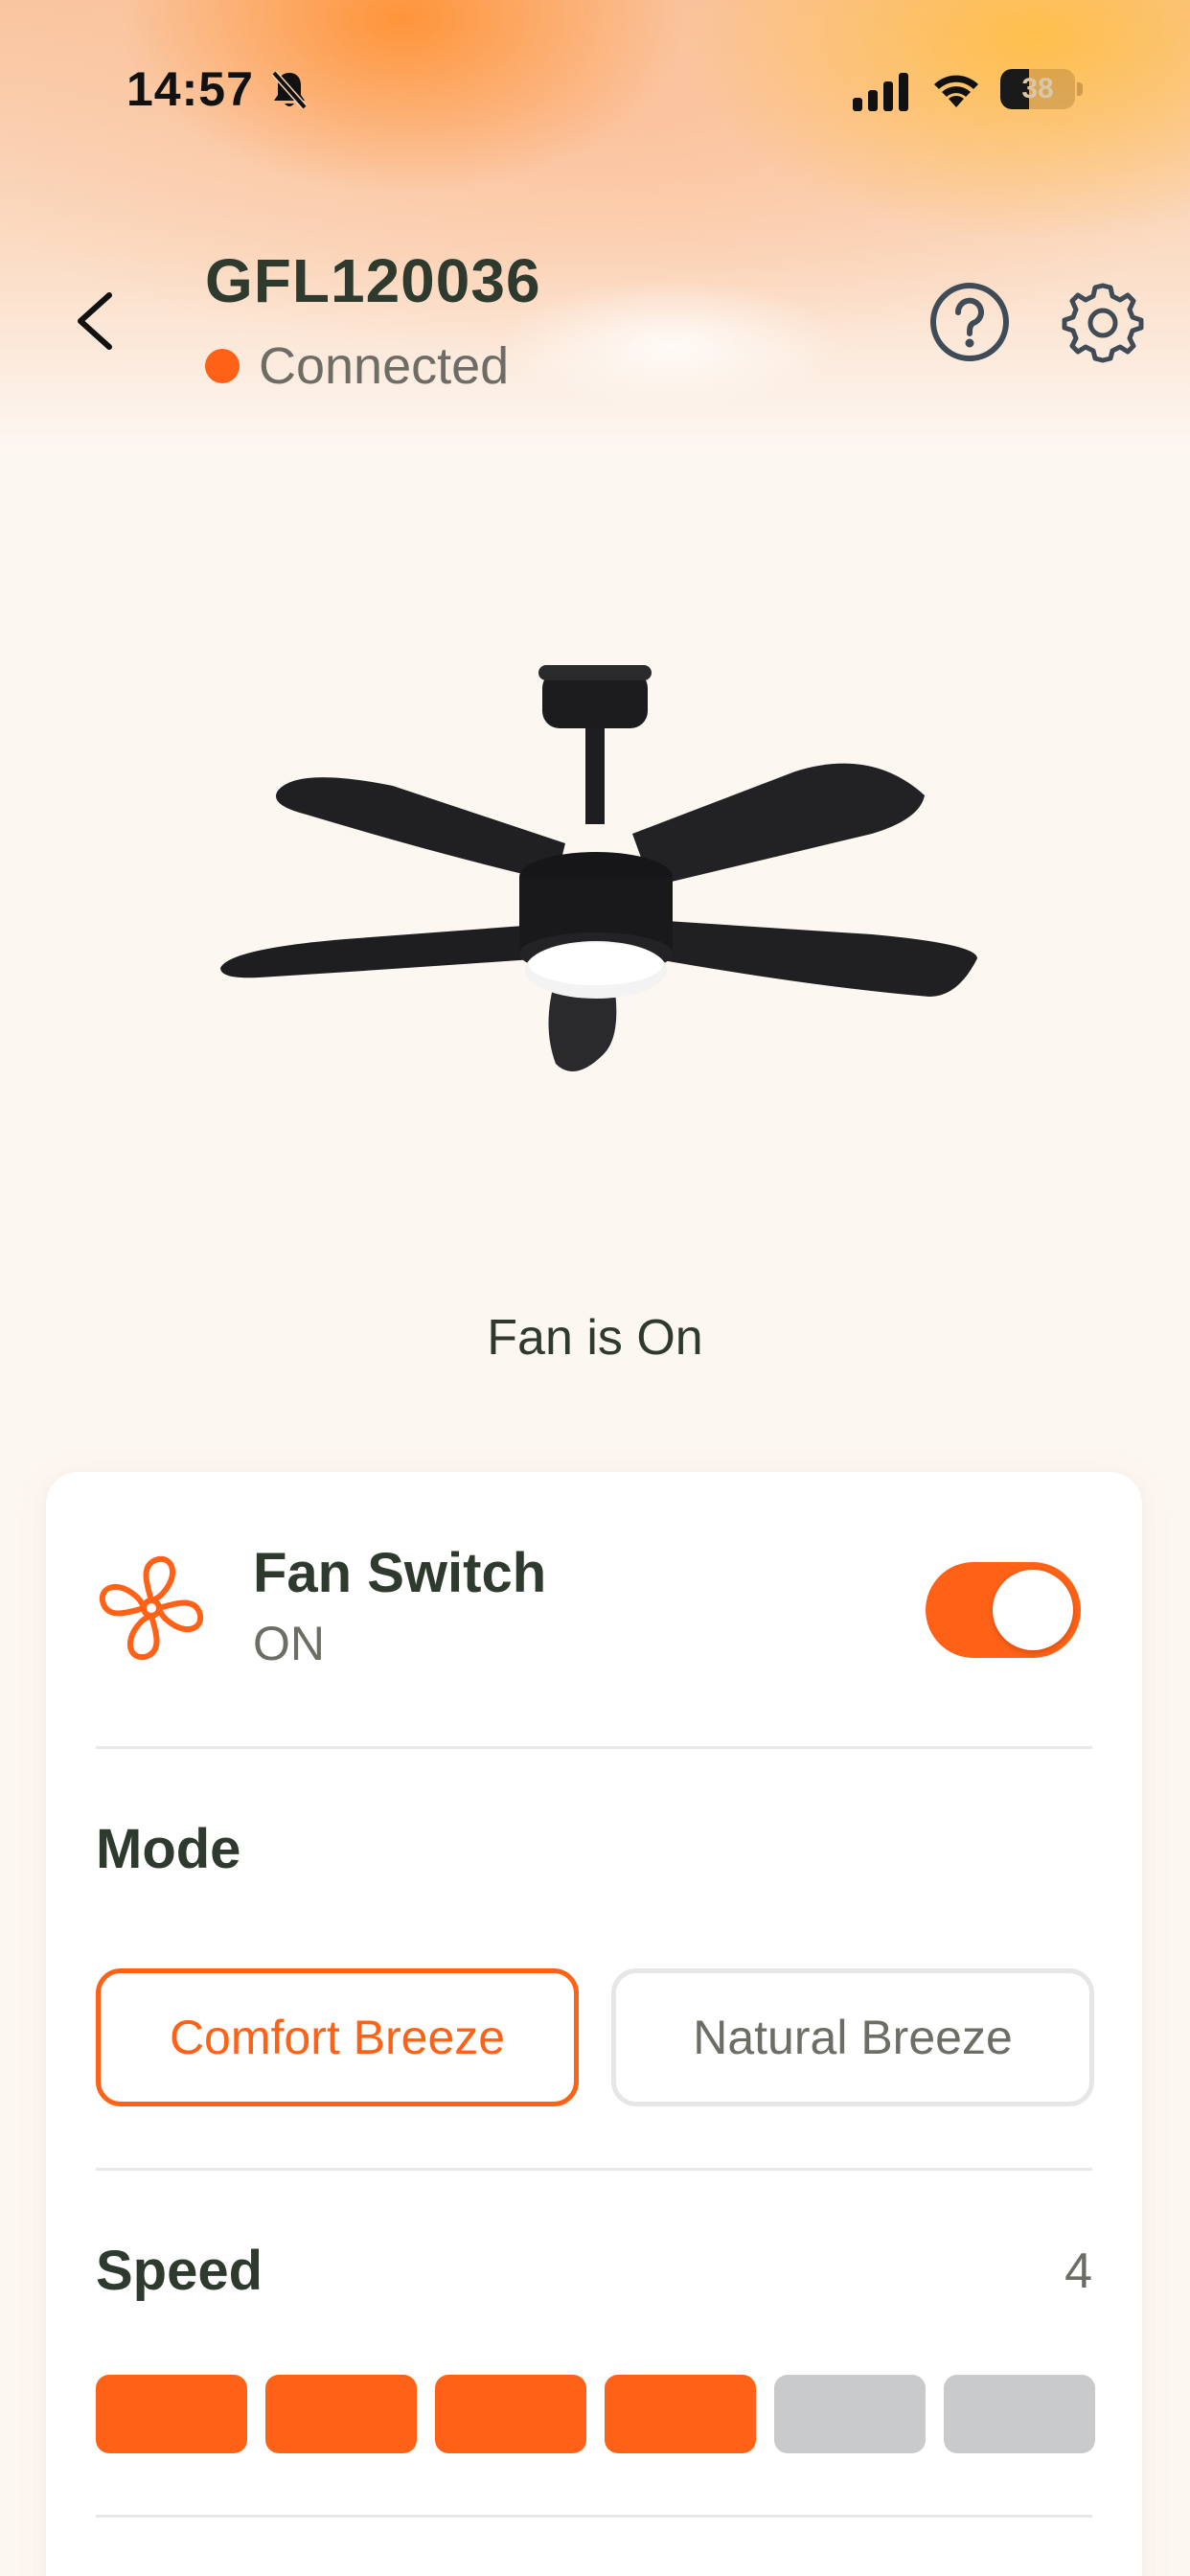  I want to click on help-button, so click(969, 322).